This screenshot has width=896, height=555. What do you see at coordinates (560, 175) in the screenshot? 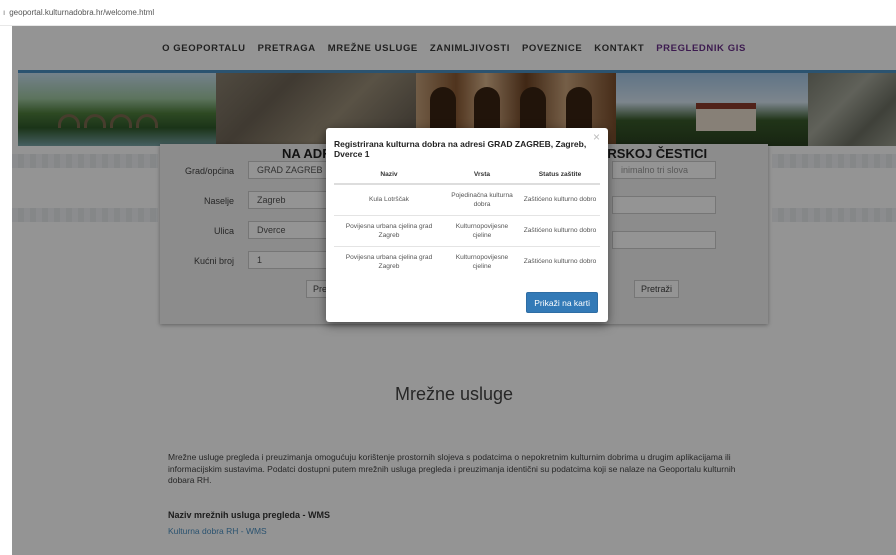
I see `column-status: Status zaštite` at bounding box center [560, 175].